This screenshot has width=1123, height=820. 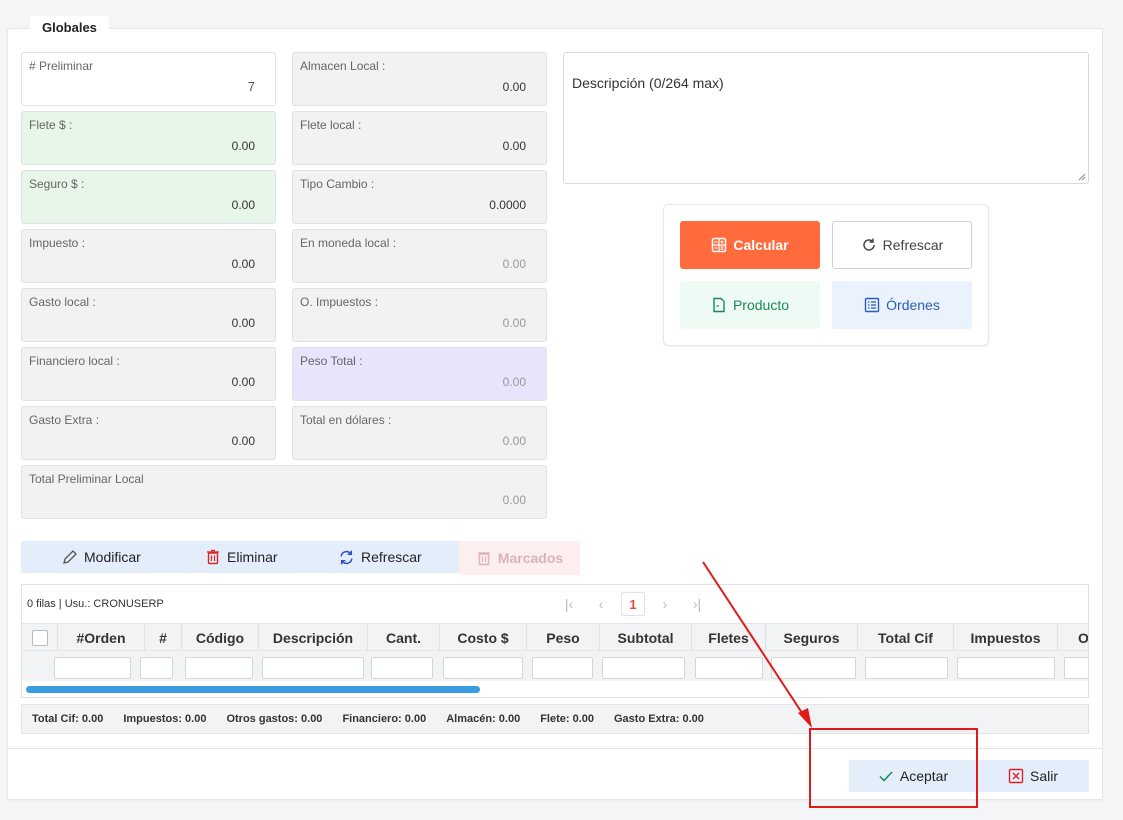 I want to click on gasto-local-field: Gasto local : 0.00, so click(x=148, y=315).